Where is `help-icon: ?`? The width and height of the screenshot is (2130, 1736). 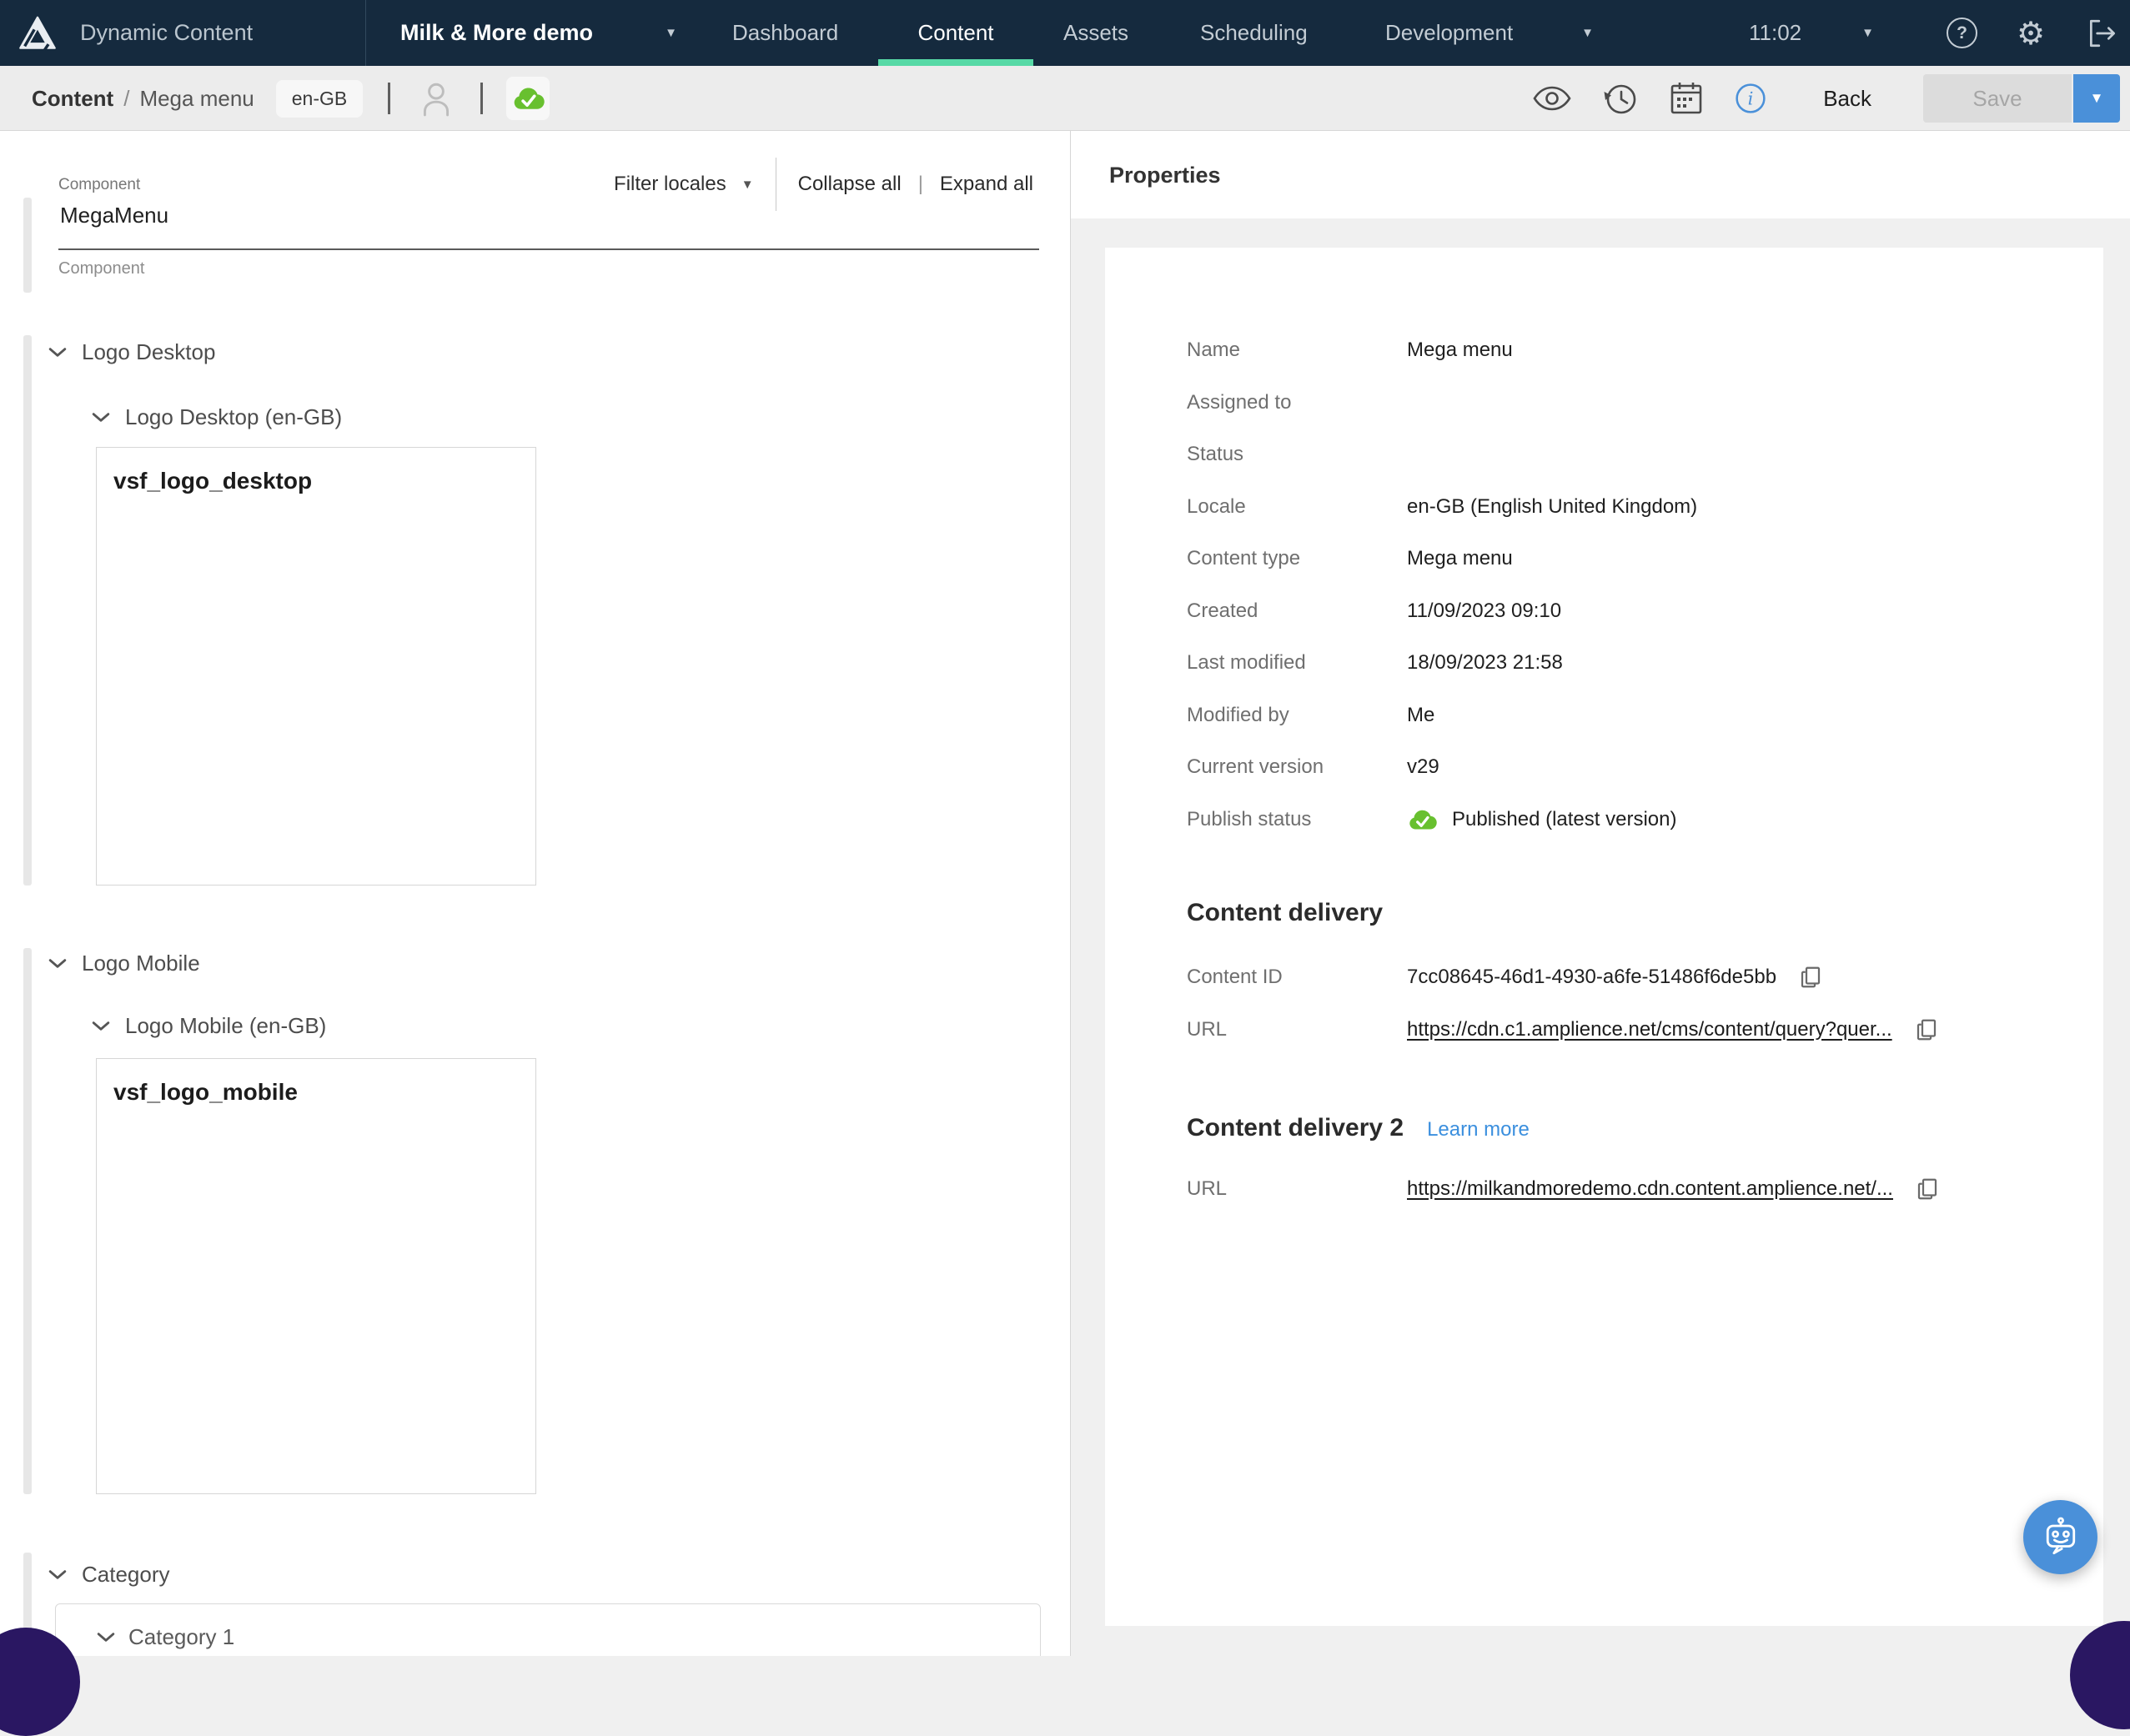 help-icon: ? is located at coordinates (1962, 33).